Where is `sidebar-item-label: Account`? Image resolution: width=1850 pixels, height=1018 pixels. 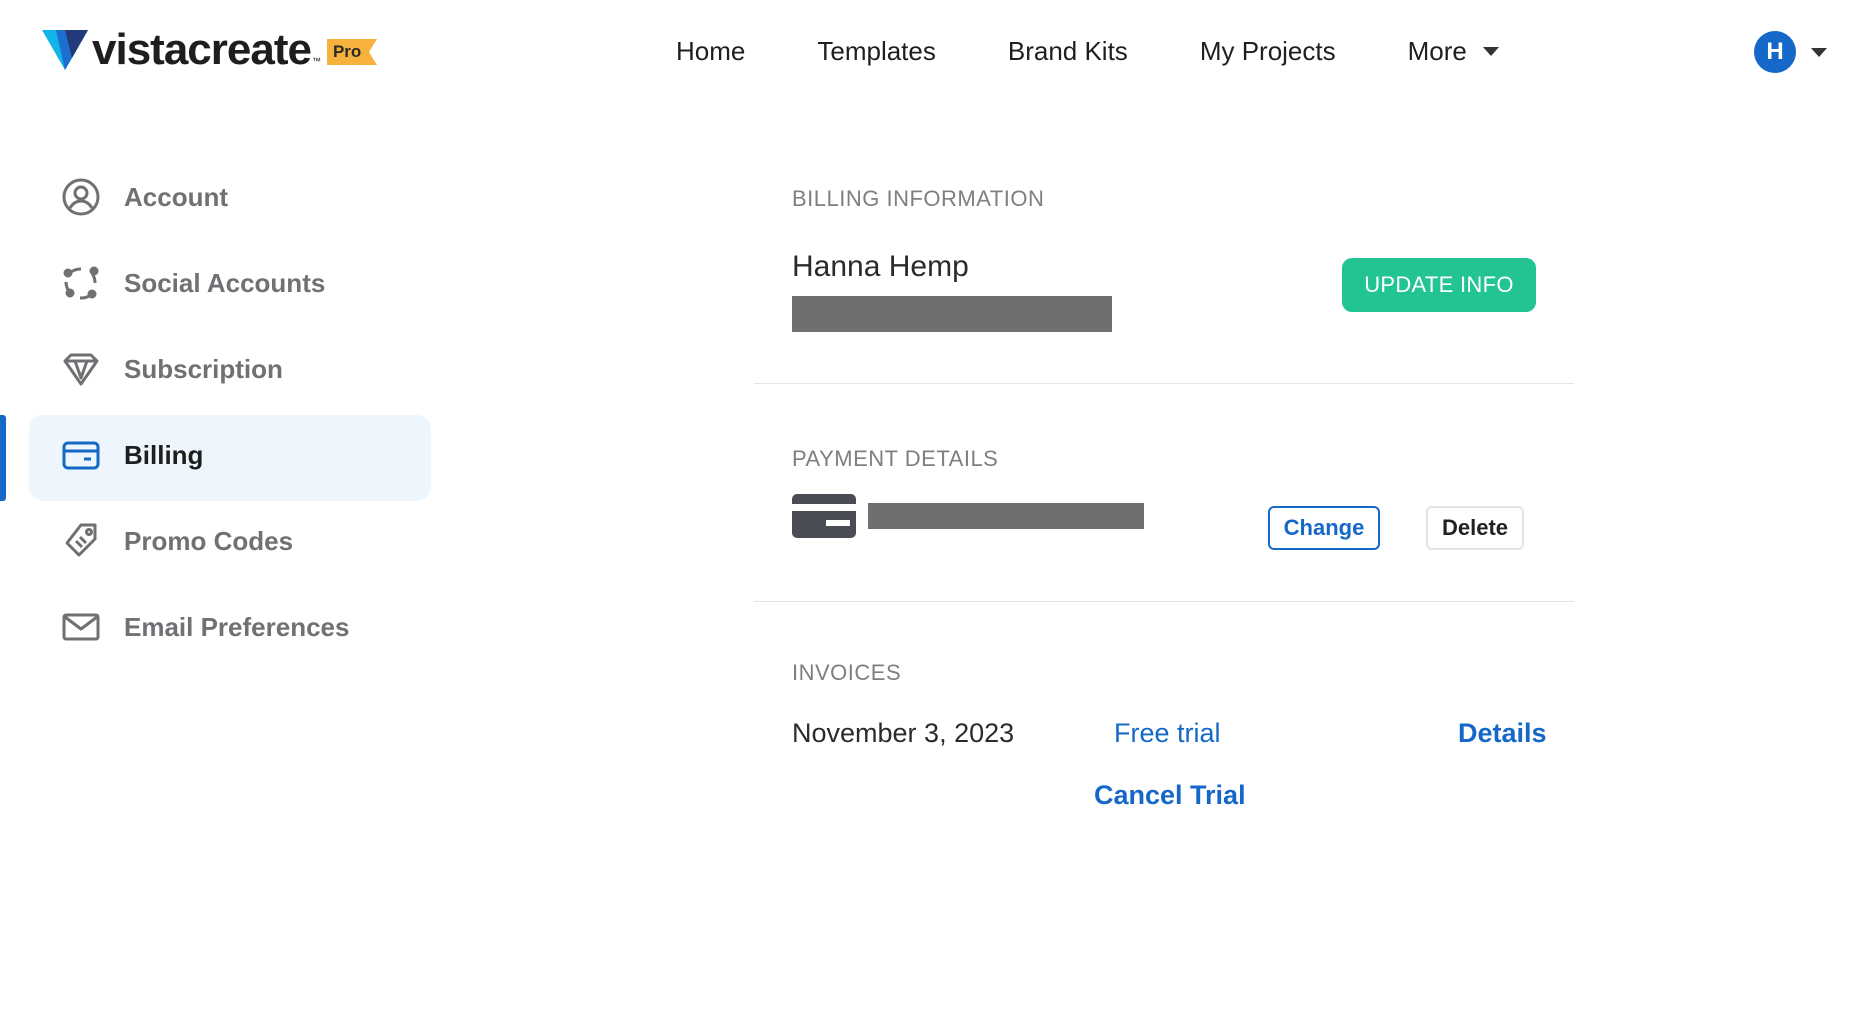 sidebar-item-label: Account is located at coordinates (176, 196).